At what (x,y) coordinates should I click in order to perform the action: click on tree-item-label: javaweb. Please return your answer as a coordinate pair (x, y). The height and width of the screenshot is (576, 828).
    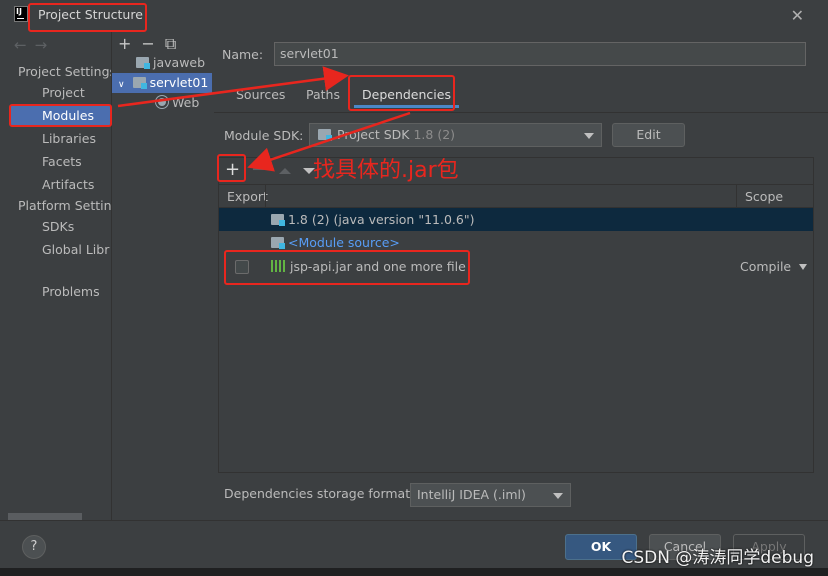
    Looking at the image, I should click on (179, 62).